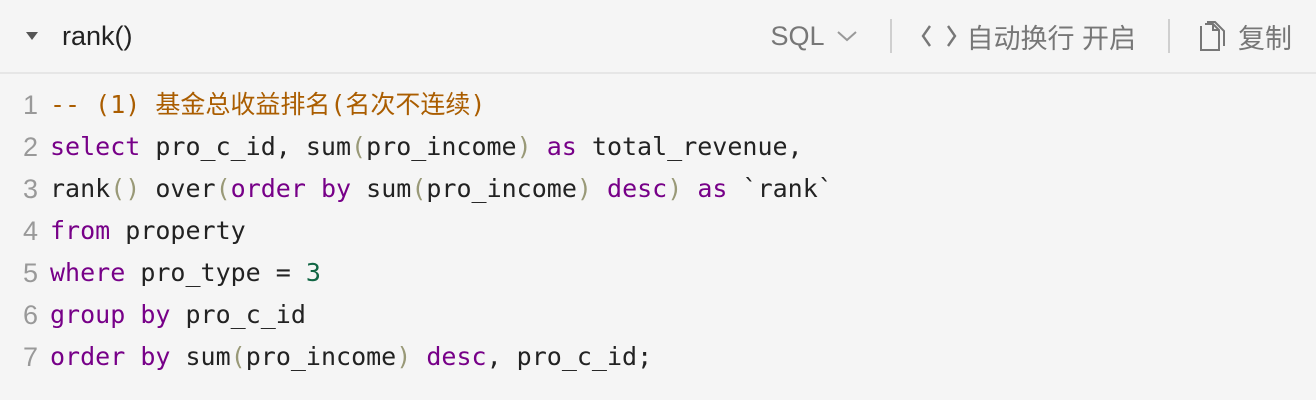  Describe the element at coordinates (797, 35) in the screenshot. I see `language-label: SQL` at that location.